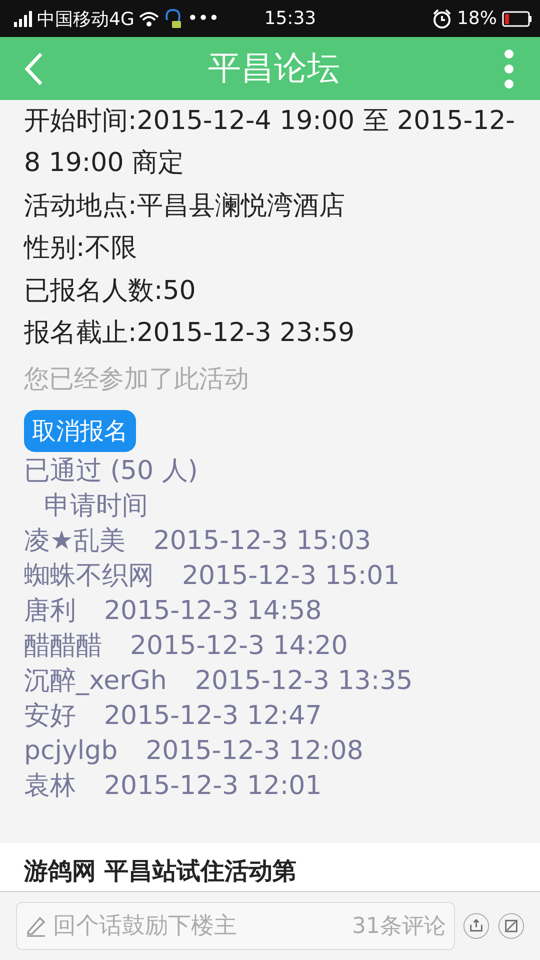  I want to click on signal-icon, so click(23, 18).